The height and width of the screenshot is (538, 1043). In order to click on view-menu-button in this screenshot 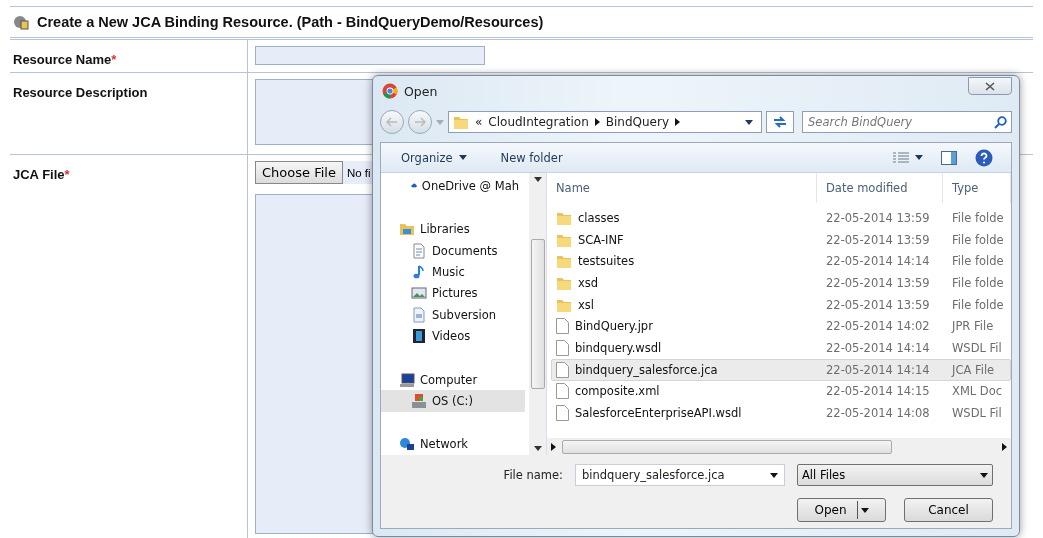, I will do `click(908, 157)`.